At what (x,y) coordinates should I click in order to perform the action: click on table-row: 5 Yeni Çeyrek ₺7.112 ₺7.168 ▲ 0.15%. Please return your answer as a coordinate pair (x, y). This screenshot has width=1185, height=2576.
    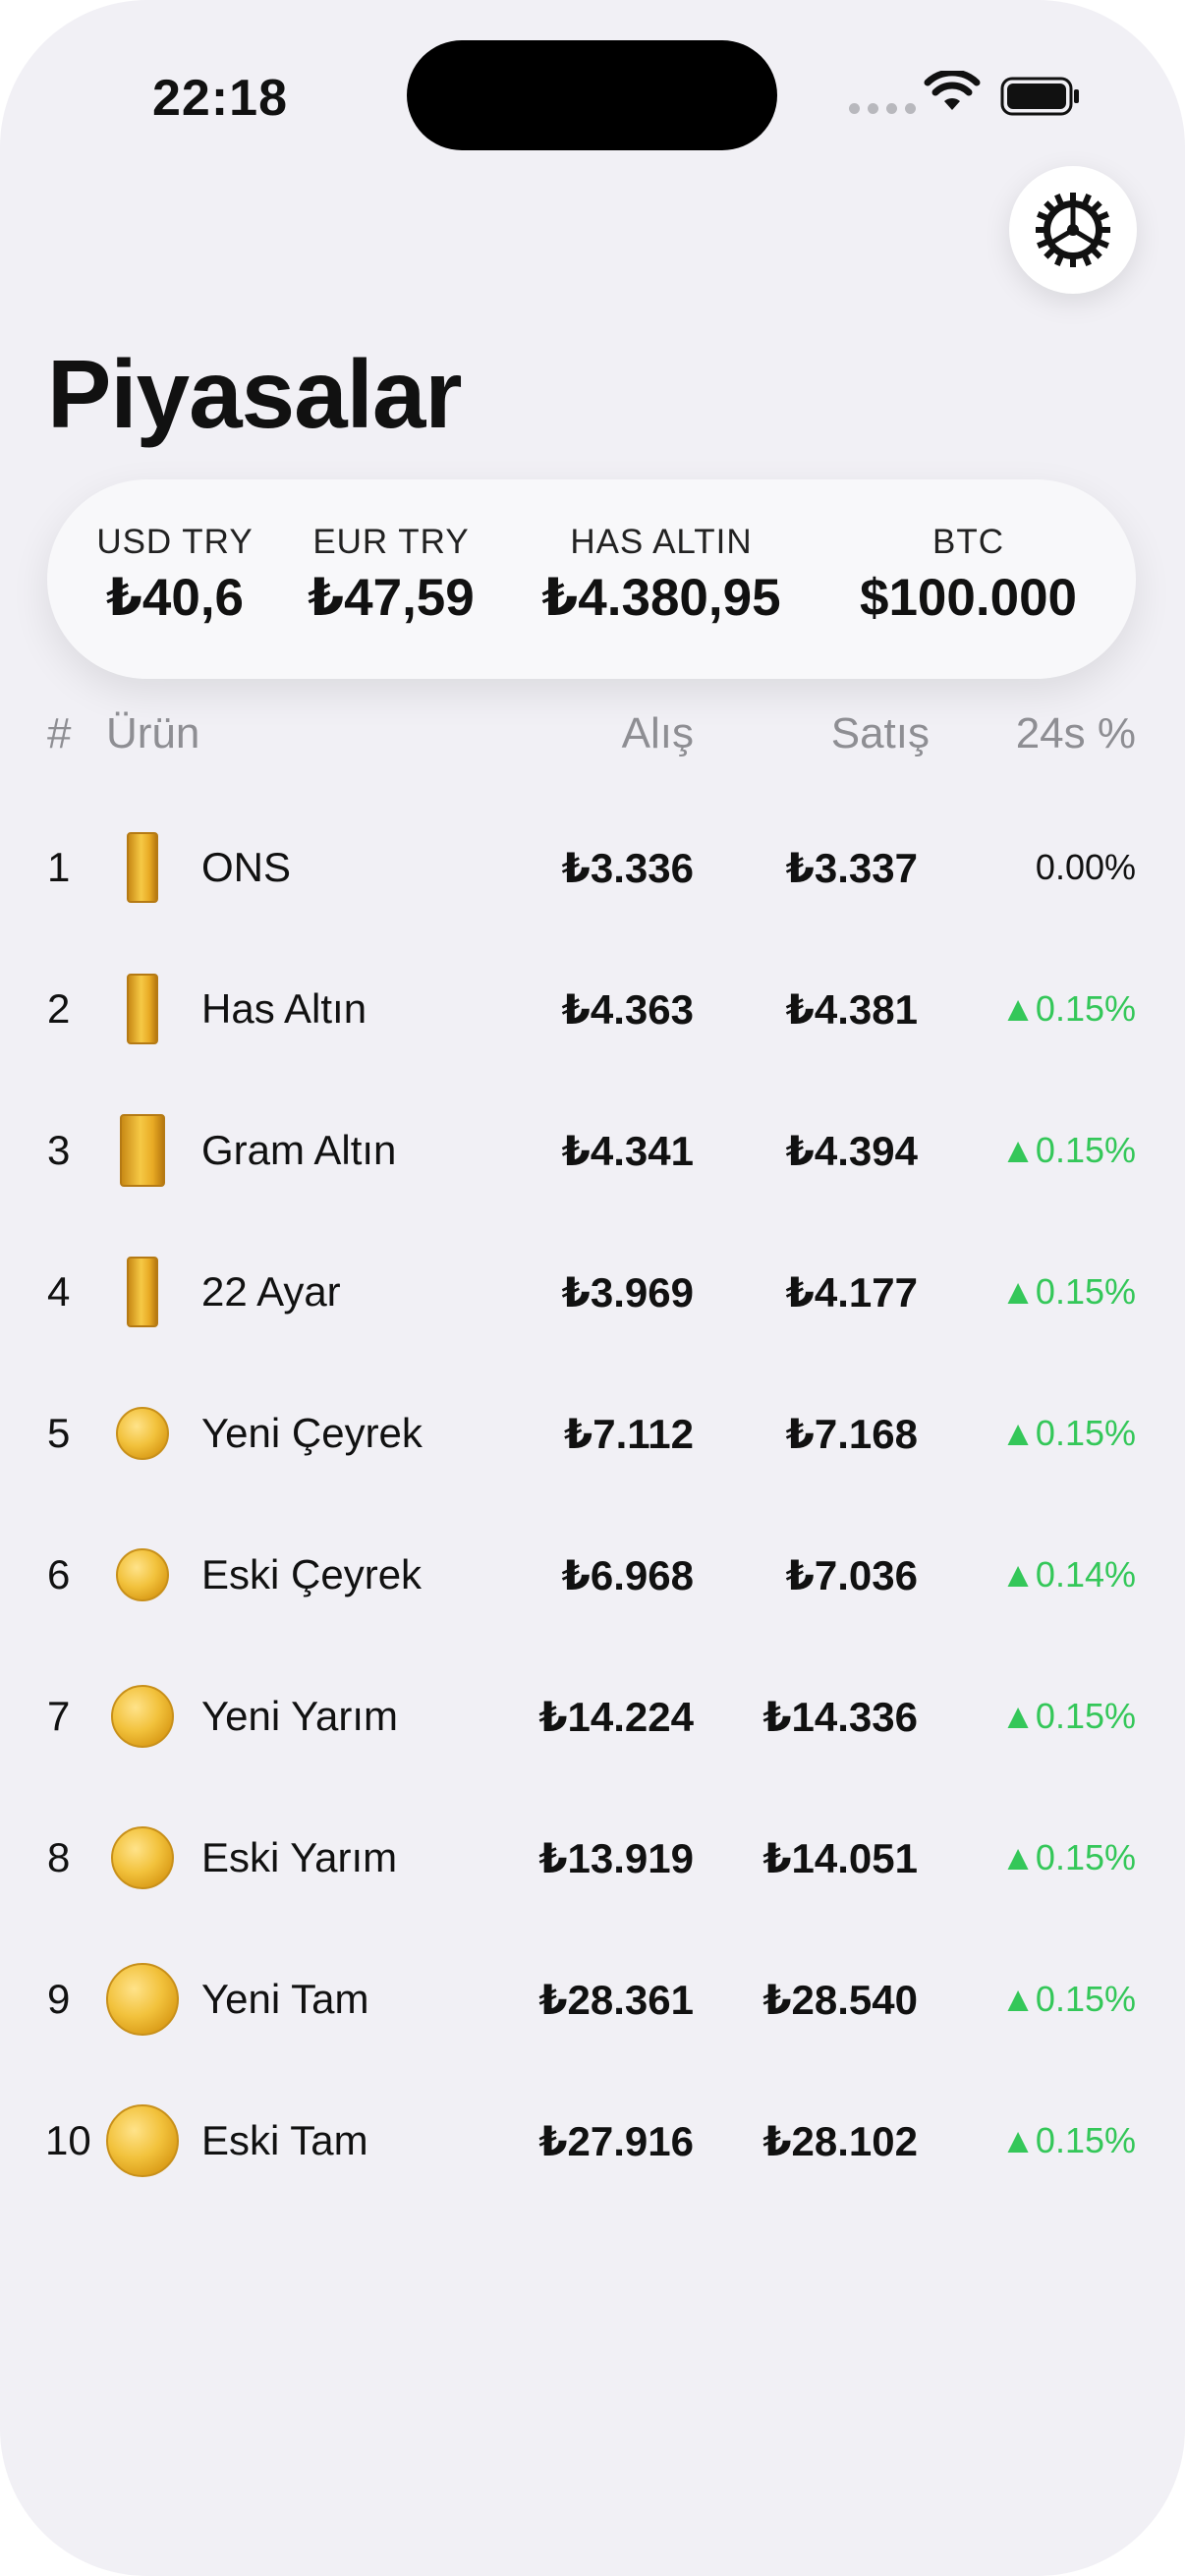
    Looking at the image, I should click on (592, 1433).